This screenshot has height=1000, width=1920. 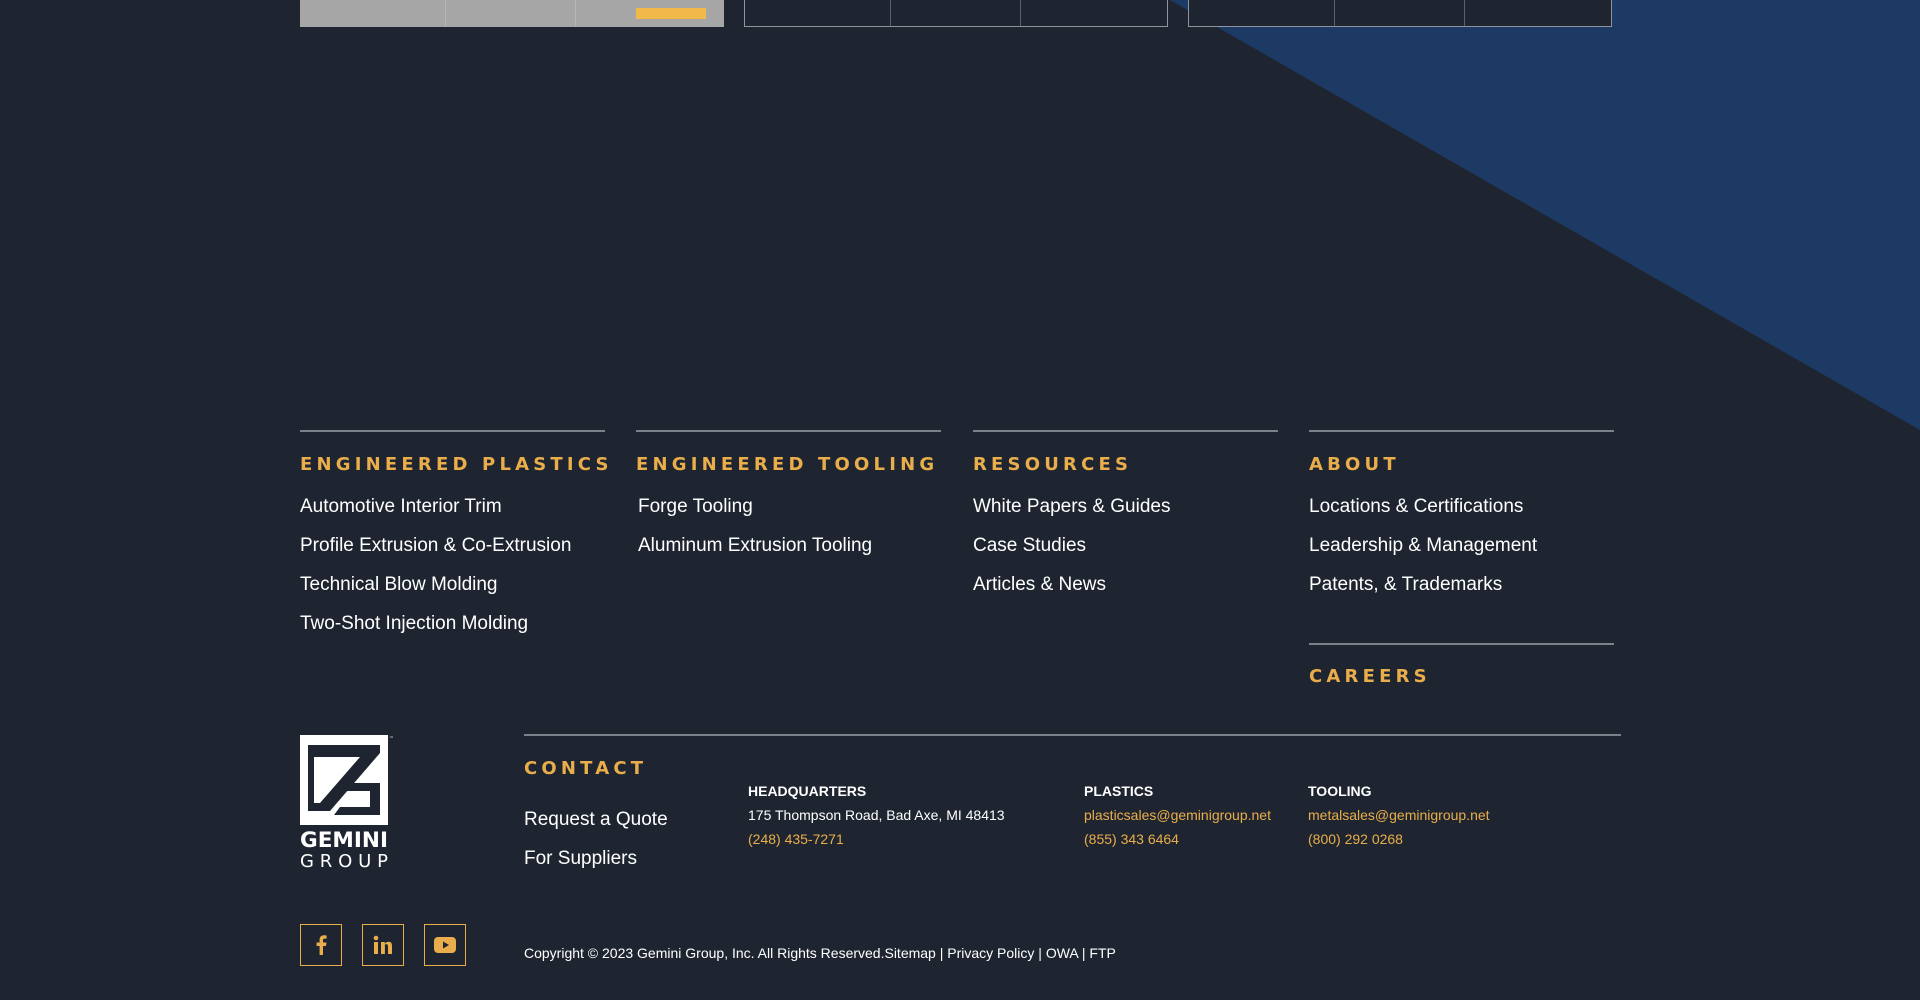 What do you see at coordinates (399, 584) in the screenshot?
I see `footer-link-anchor: Technical Blow Molding` at bounding box center [399, 584].